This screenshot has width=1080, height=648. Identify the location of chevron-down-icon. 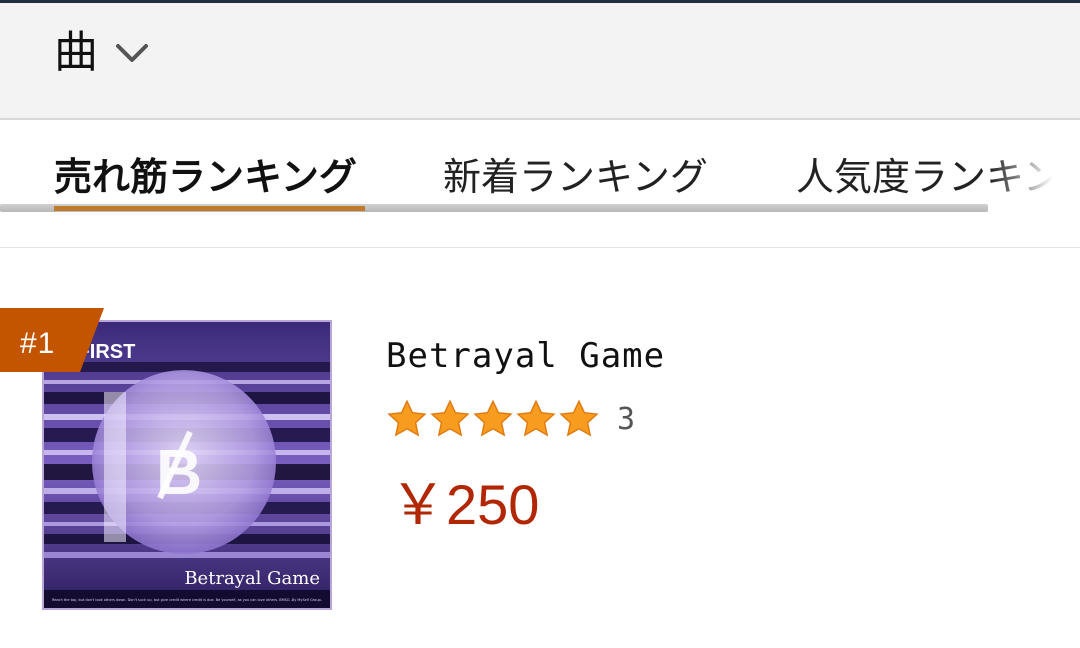
(132, 53).